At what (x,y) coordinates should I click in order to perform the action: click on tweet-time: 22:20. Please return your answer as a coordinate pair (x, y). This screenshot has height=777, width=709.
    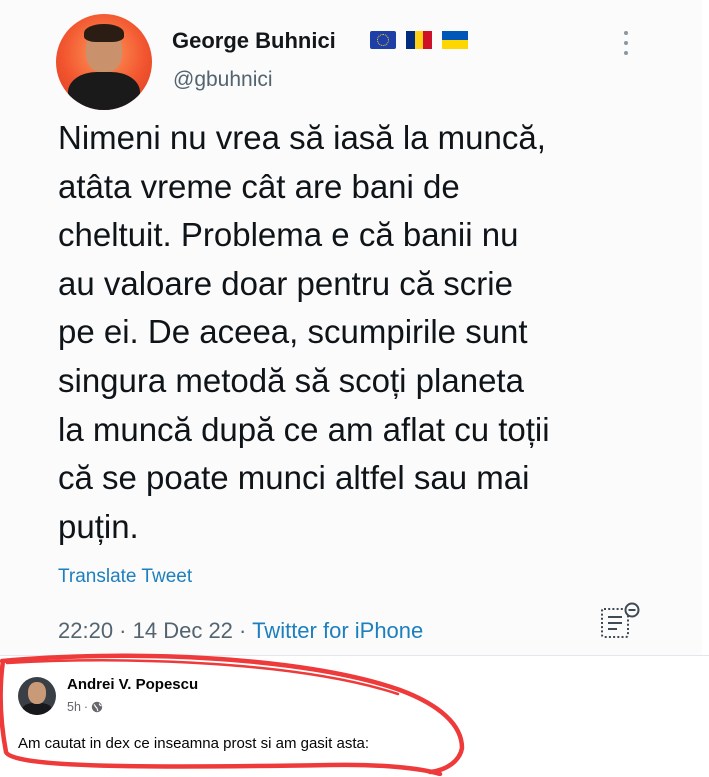
    Looking at the image, I should click on (86, 630).